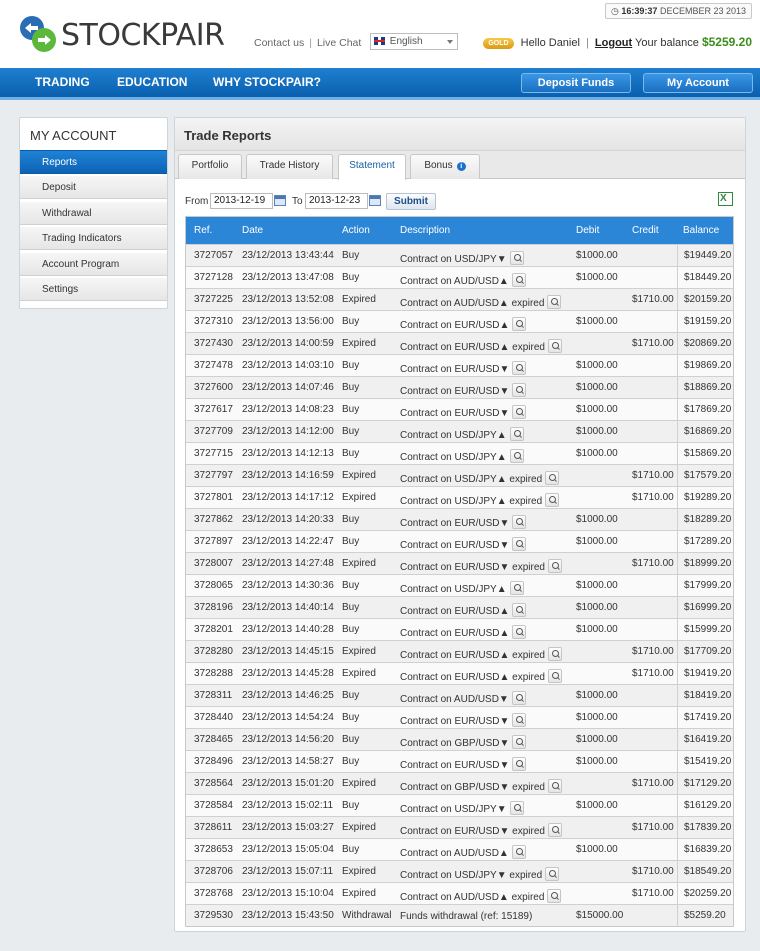  Describe the element at coordinates (288, 299) in the screenshot. I see `row-date: 23/12/2013 13:52:08` at that location.